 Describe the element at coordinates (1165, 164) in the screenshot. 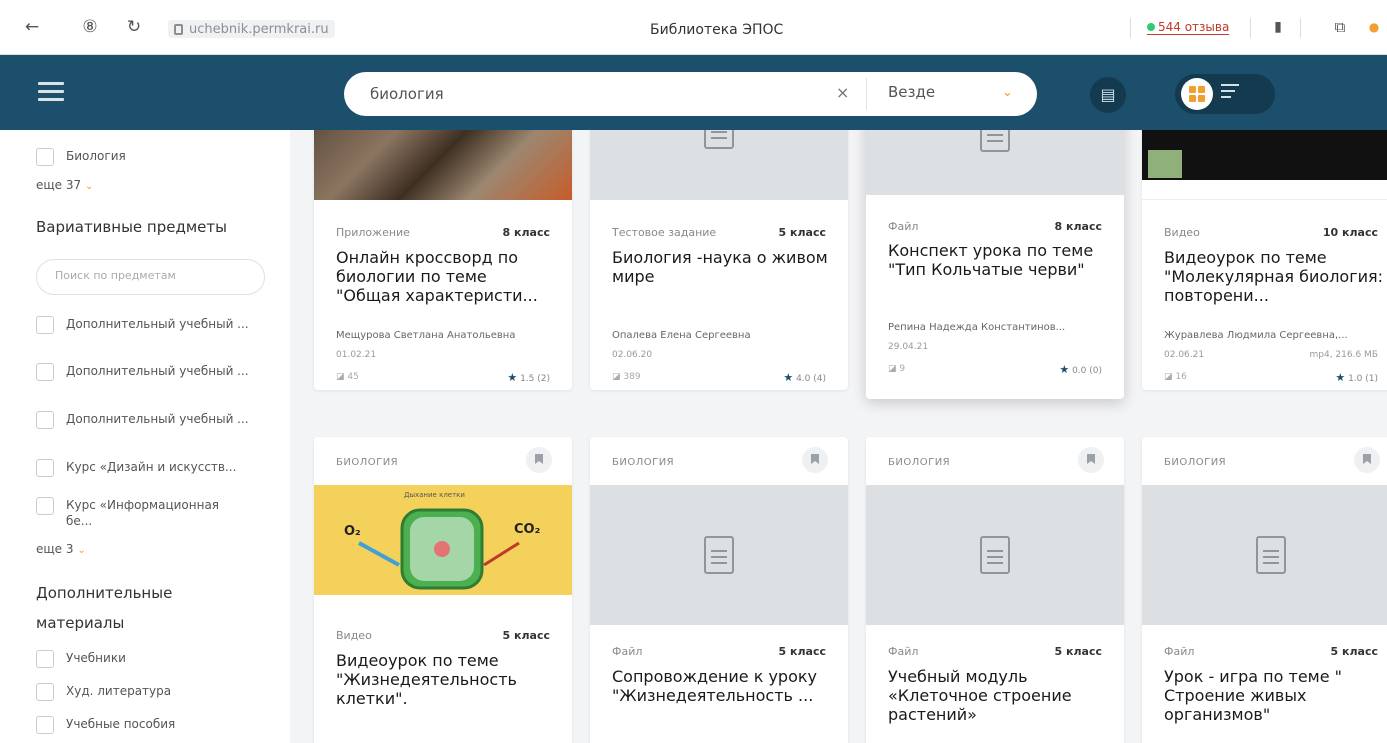

I see `video-presenter` at that location.